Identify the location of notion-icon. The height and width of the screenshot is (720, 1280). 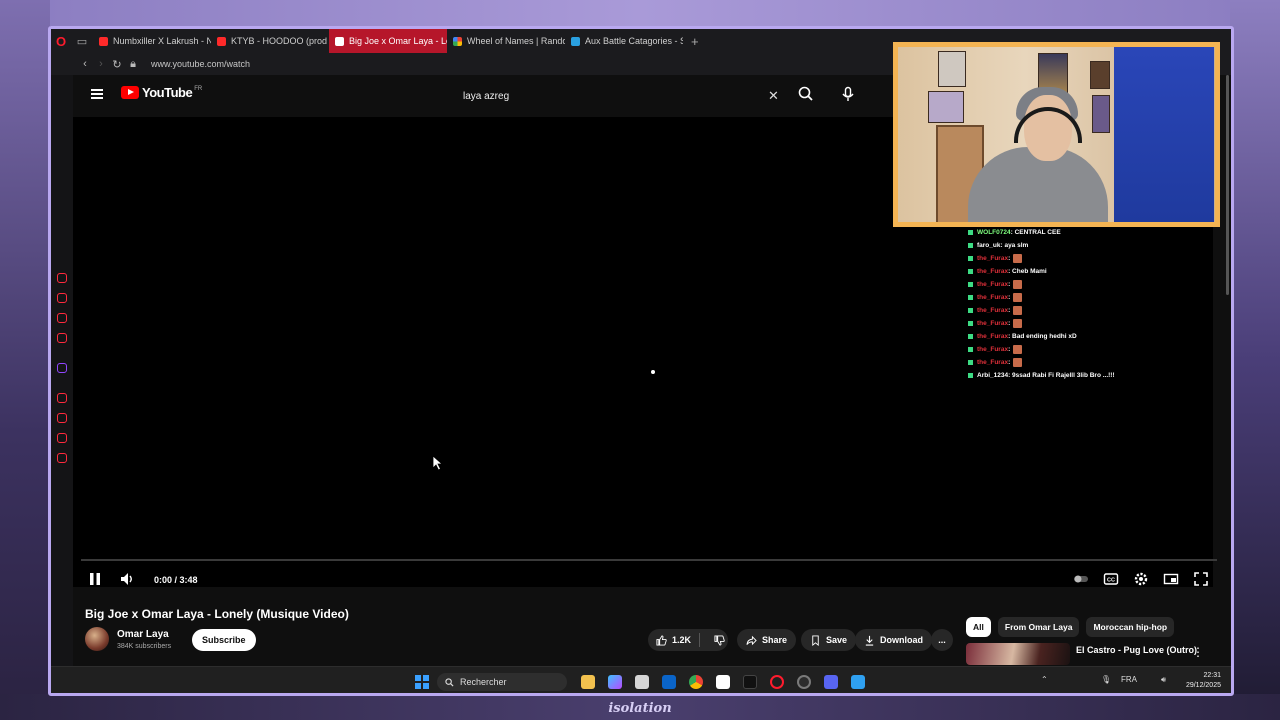
(723, 682).